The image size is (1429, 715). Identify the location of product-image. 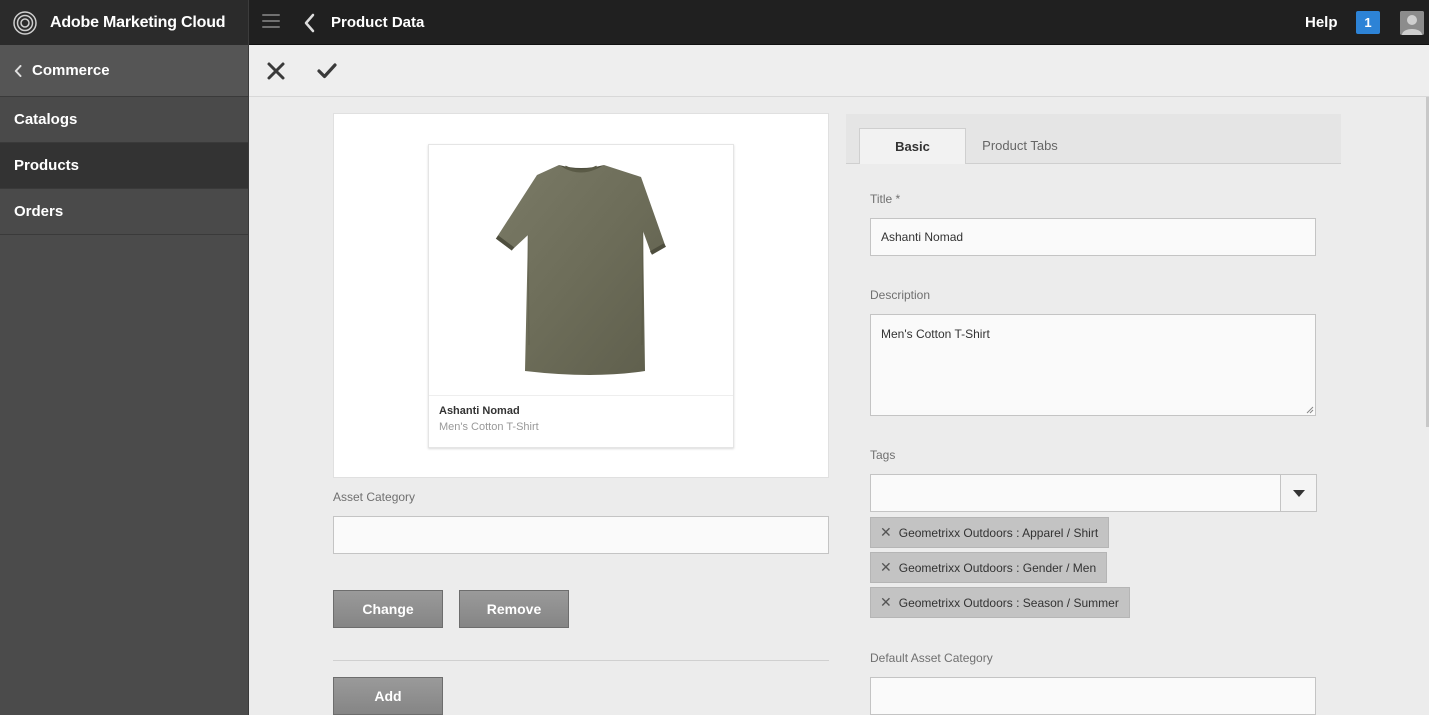
(580, 270).